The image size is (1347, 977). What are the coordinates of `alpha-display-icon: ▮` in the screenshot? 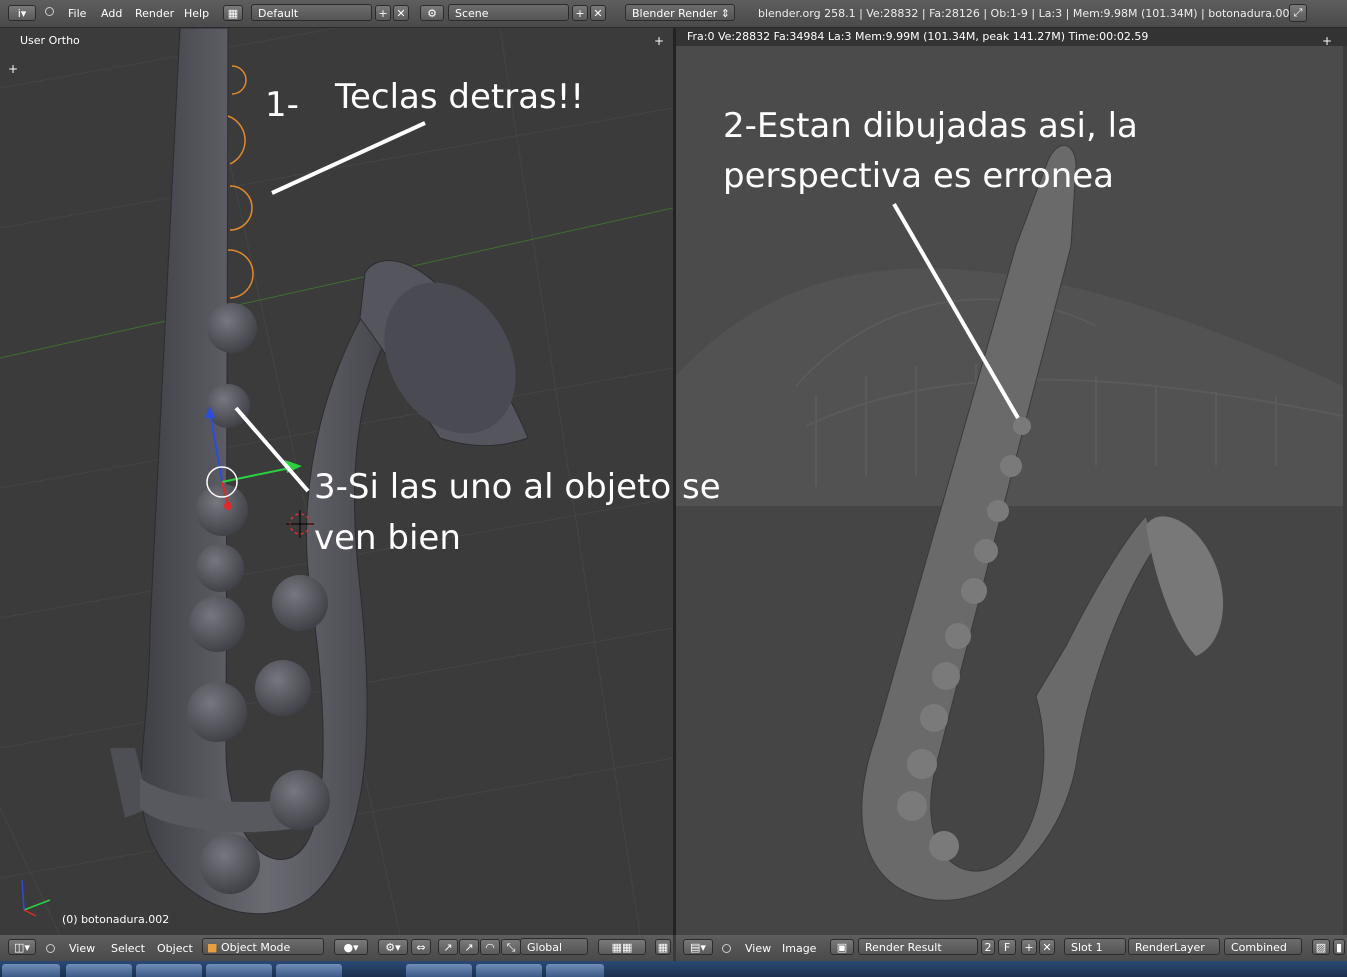 It's located at (1339, 947).